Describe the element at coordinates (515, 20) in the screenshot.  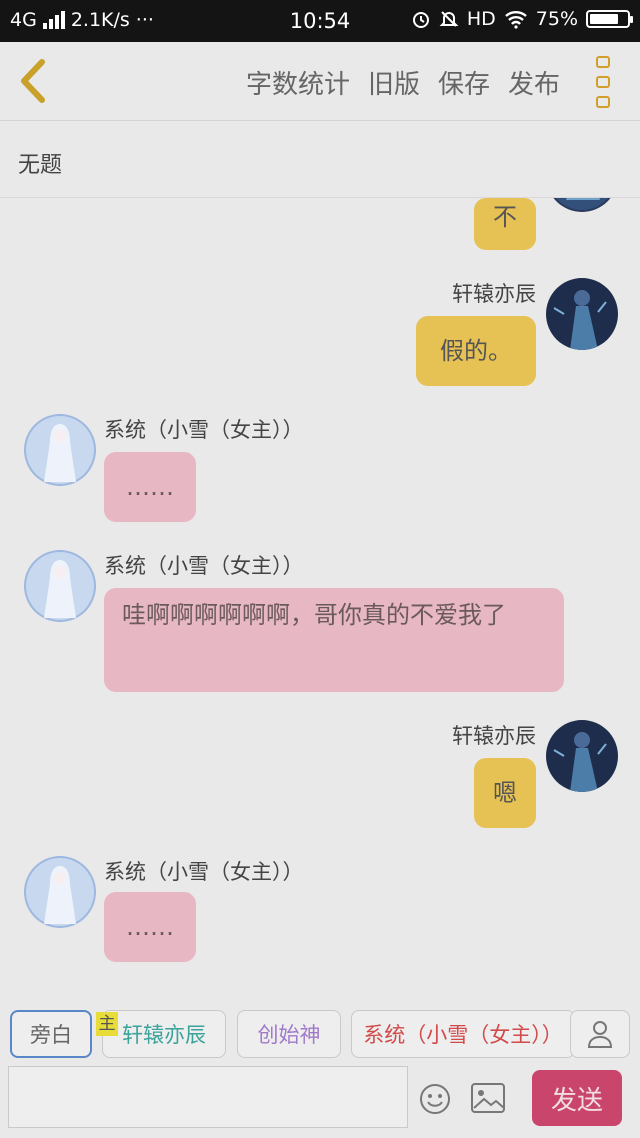
I see `wifi-icon` at that location.